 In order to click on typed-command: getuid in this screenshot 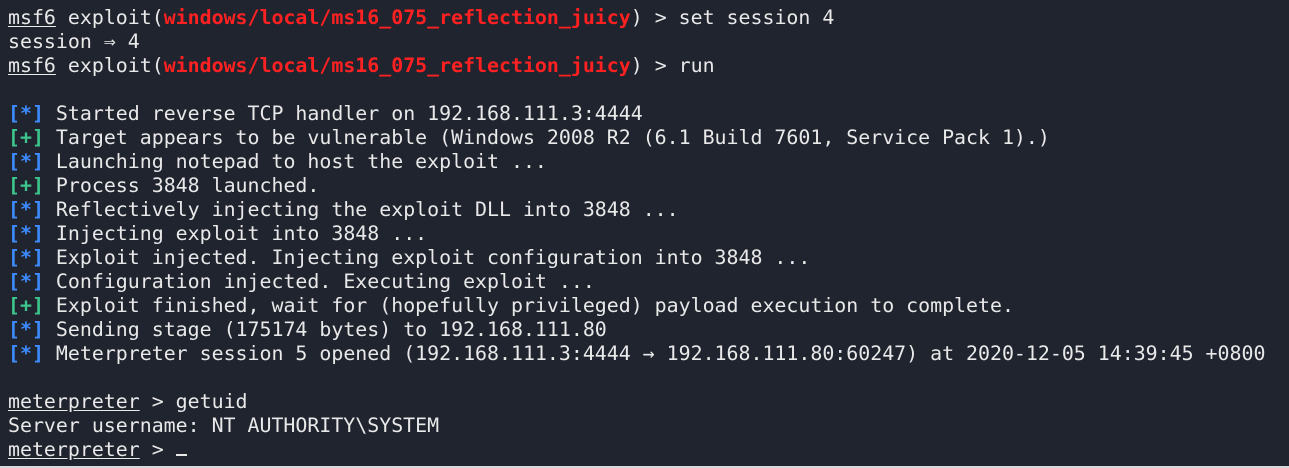, I will do `click(211, 401)`.